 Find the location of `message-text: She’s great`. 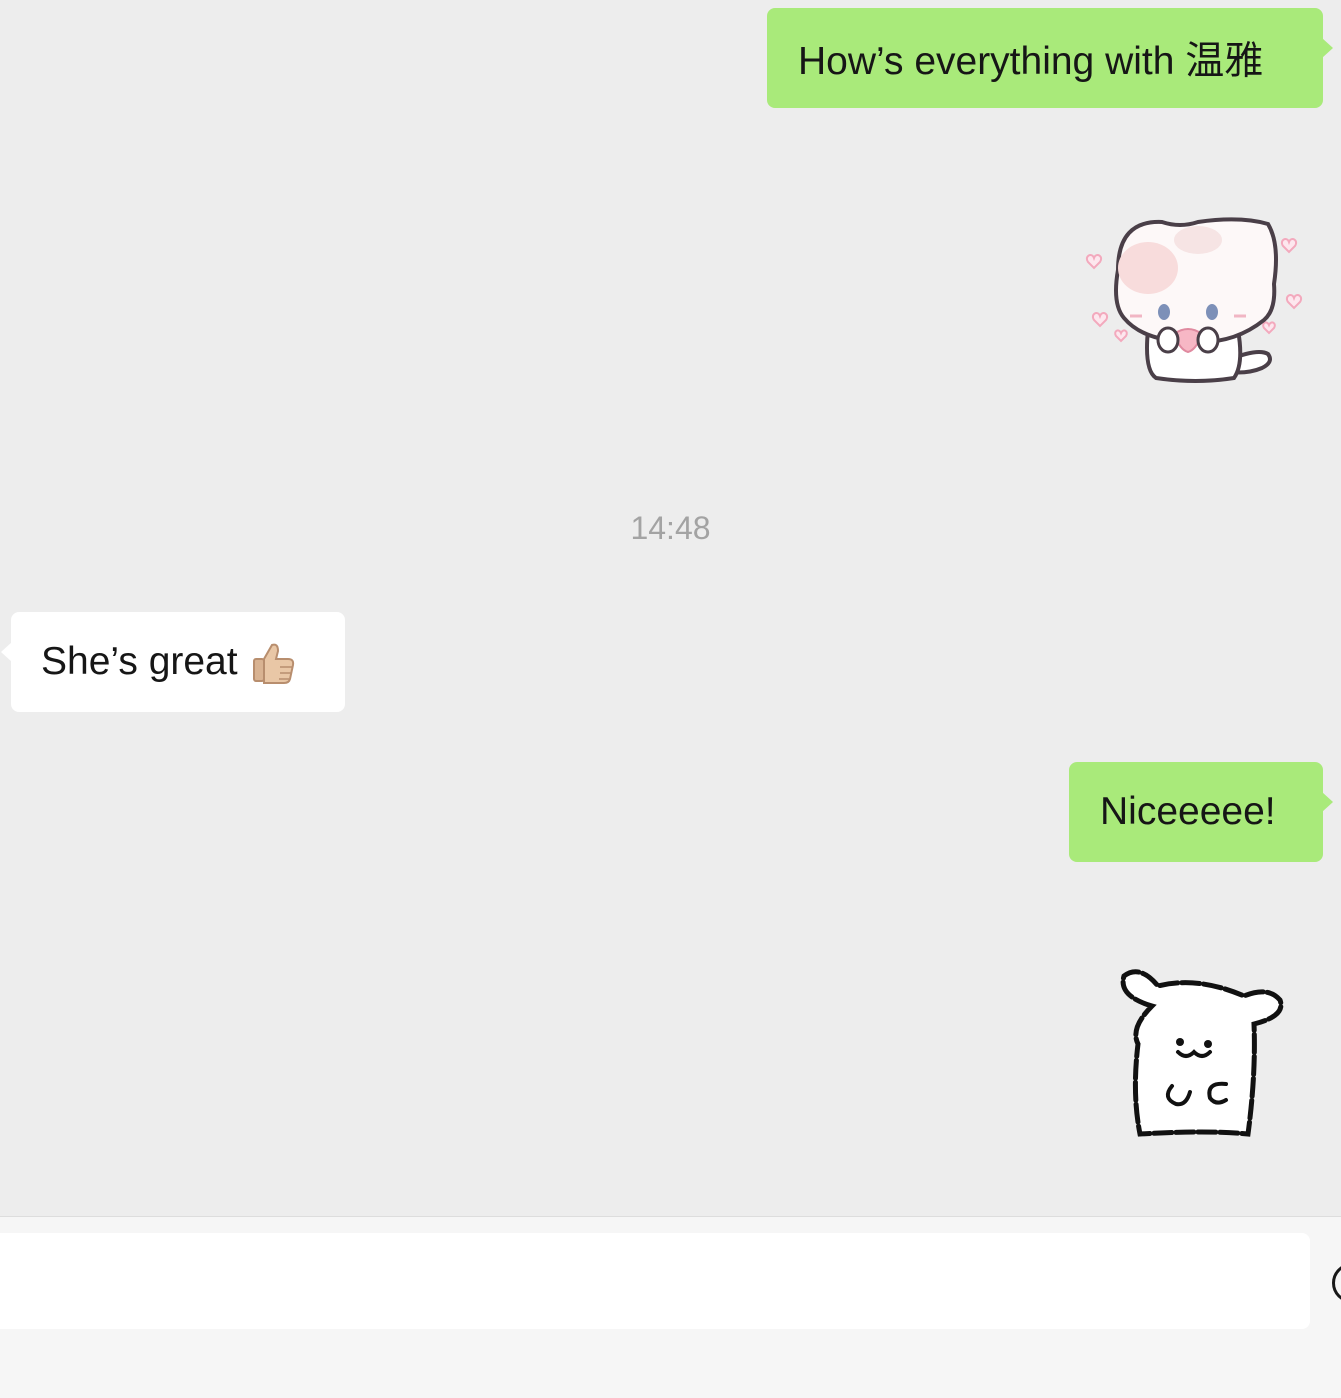

message-text: She’s great is located at coordinates (139, 661).